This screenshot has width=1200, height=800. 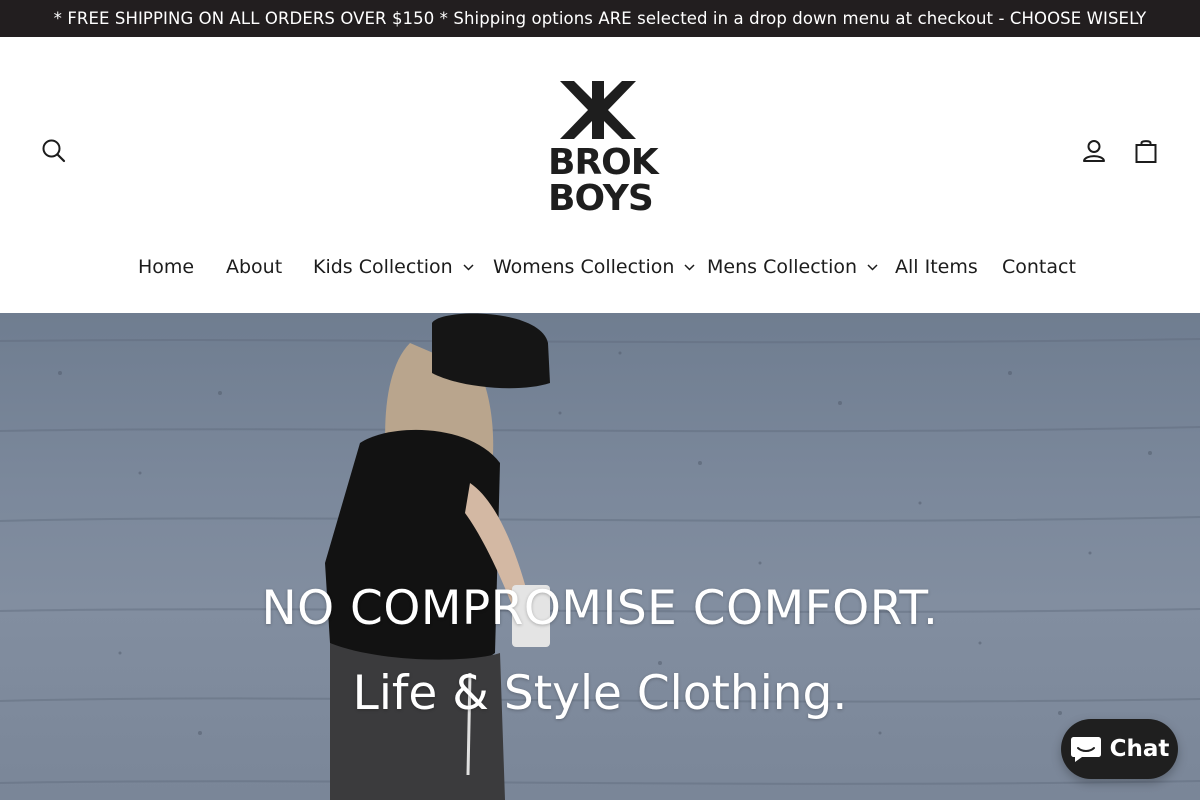 What do you see at coordinates (598, 110) in the screenshot?
I see `logo-k-mark` at bounding box center [598, 110].